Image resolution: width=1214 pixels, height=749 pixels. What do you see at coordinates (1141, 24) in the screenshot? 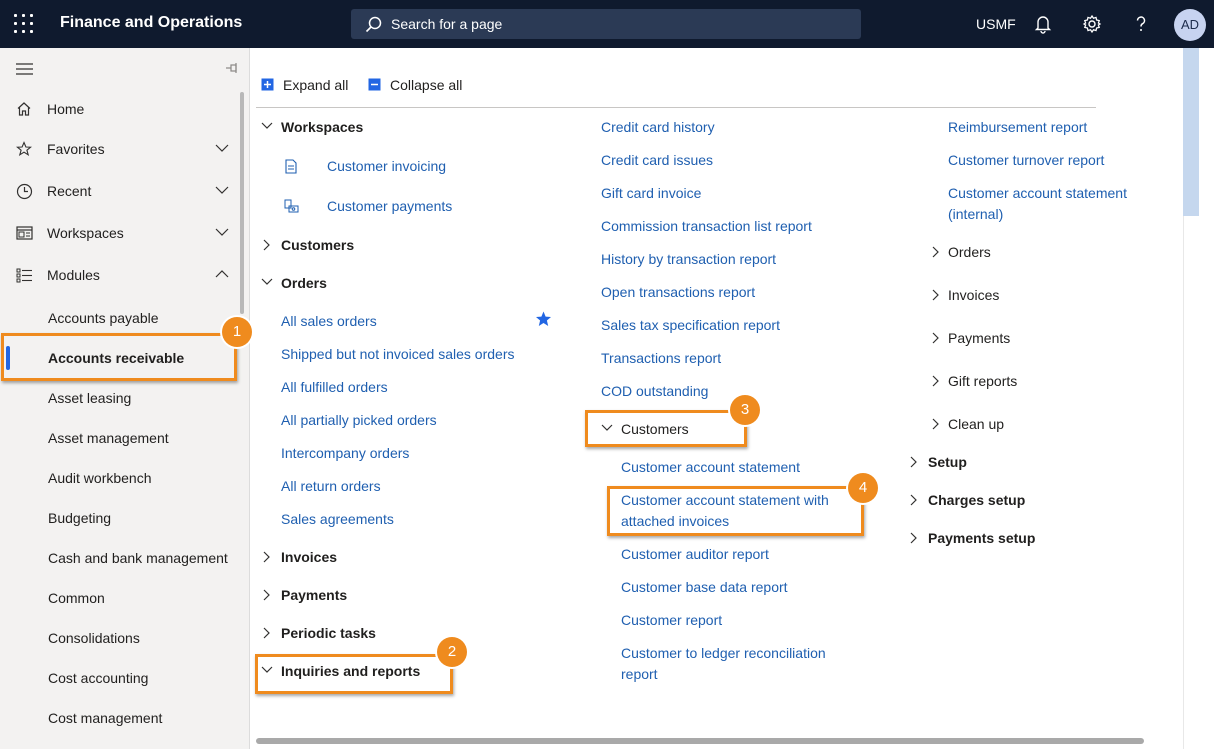
I see `help-icon` at bounding box center [1141, 24].